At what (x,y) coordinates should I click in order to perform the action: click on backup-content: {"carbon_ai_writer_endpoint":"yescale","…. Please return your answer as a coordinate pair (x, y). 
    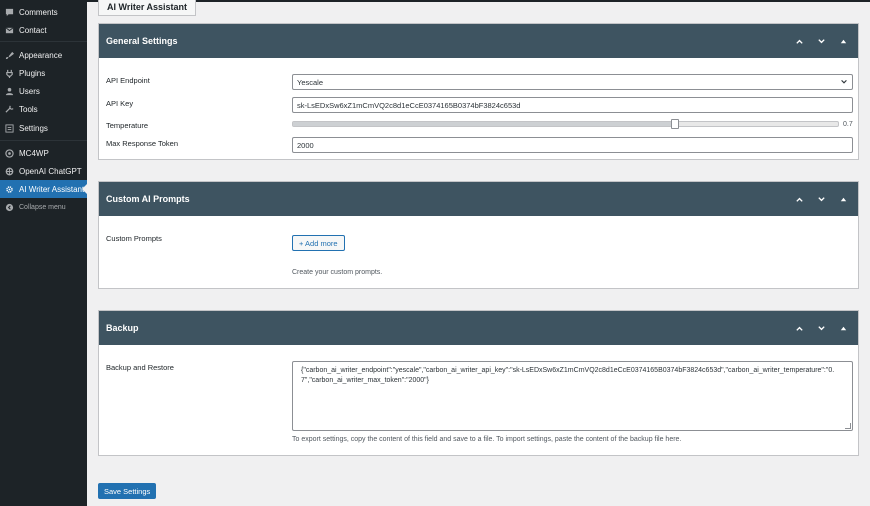
    Looking at the image, I should click on (568, 375).